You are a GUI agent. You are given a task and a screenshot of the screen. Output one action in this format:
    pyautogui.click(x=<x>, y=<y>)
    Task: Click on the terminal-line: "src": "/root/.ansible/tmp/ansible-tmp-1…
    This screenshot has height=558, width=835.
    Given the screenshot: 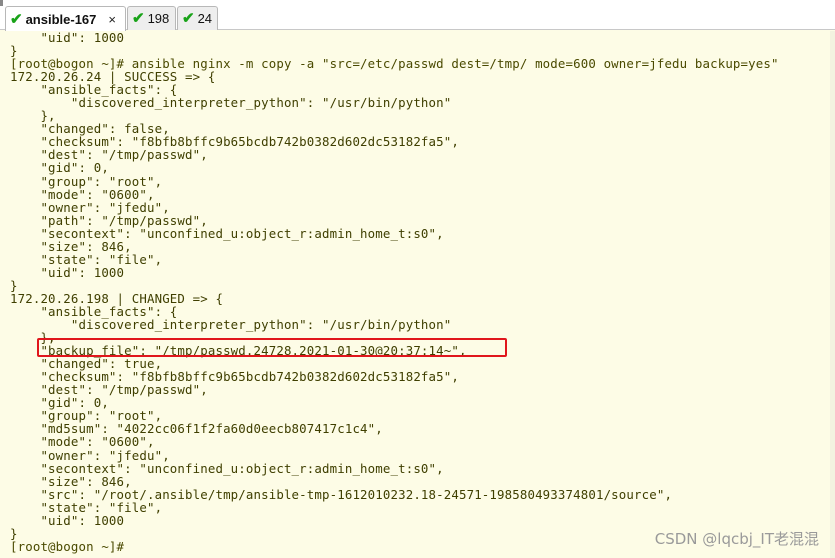 What is the action you would take?
    pyautogui.click(x=341, y=494)
    